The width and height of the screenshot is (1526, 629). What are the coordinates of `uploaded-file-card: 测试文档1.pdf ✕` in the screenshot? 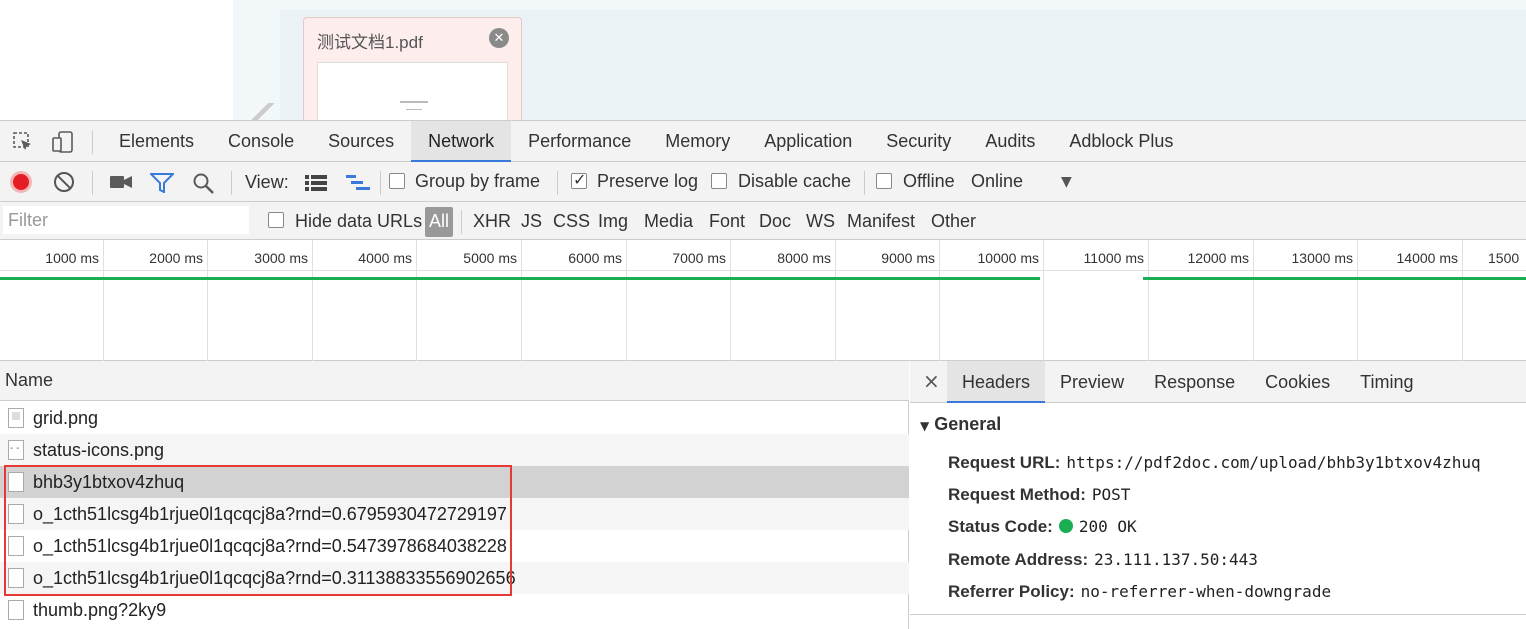 It's located at (412, 74).